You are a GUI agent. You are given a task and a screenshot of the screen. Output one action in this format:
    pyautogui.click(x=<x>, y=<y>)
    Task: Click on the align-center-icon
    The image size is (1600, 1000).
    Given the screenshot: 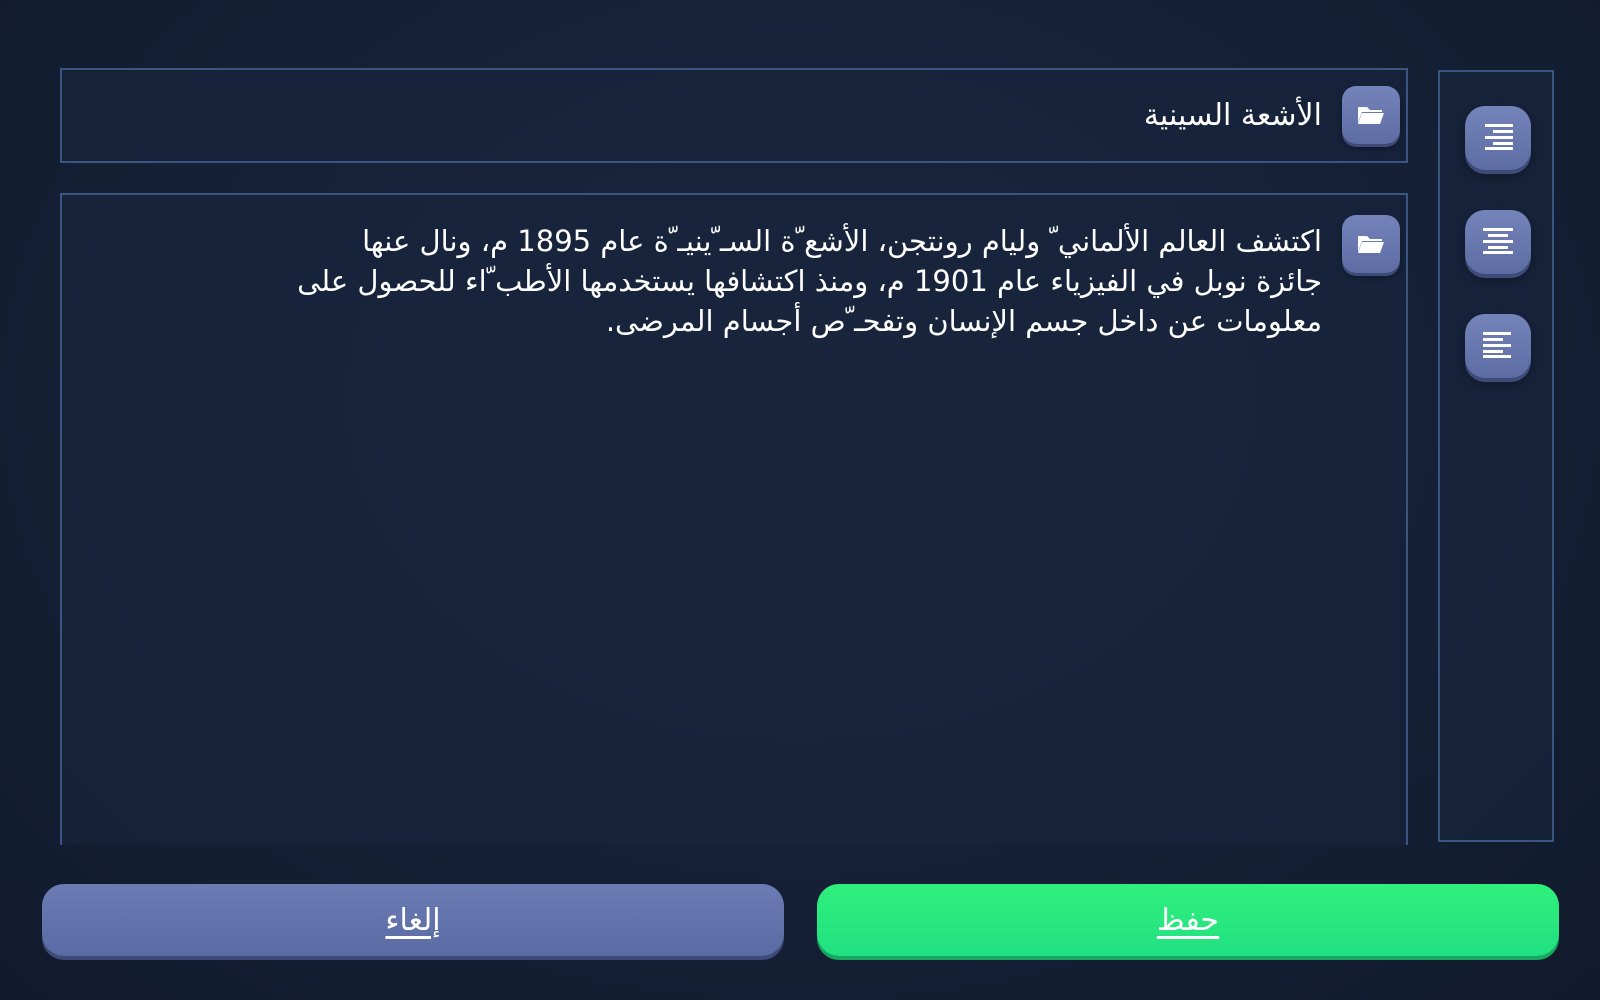 What is the action you would take?
    pyautogui.click(x=1498, y=242)
    